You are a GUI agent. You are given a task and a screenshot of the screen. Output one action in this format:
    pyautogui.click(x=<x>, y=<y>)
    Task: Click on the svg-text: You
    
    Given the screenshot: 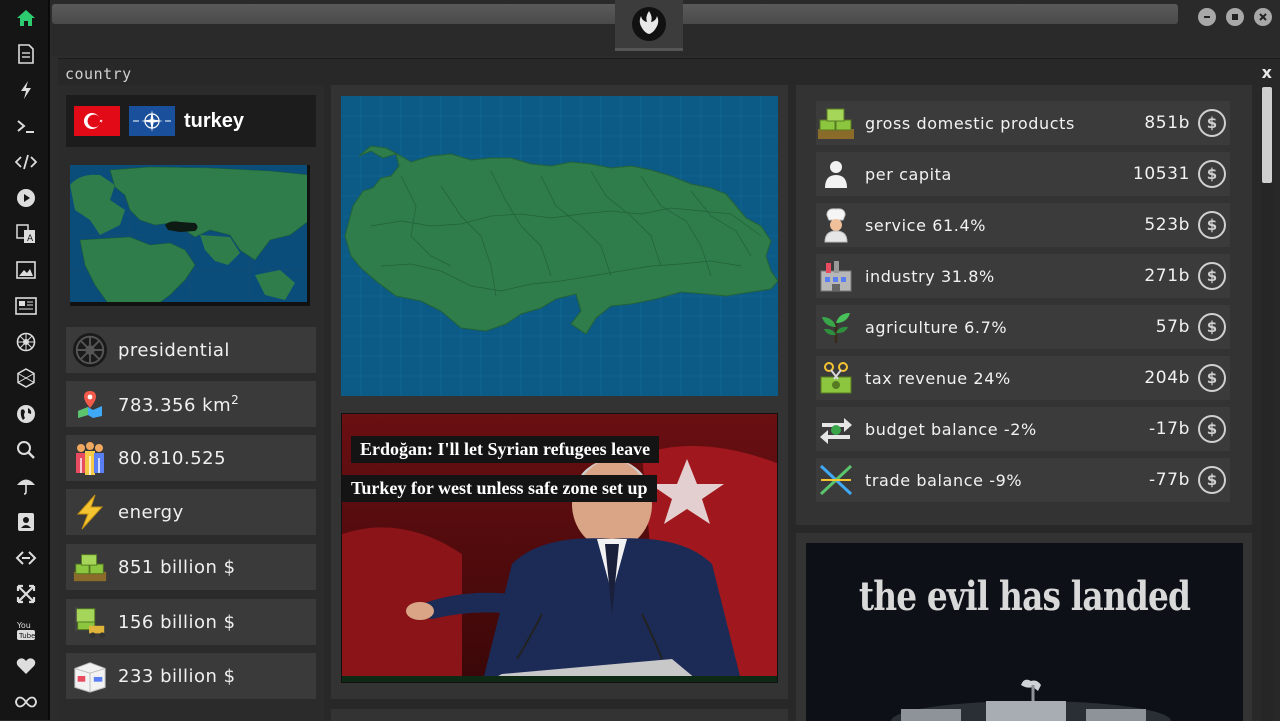 What is the action you would take?
    pyautogui.click(x=23, y=625)
    